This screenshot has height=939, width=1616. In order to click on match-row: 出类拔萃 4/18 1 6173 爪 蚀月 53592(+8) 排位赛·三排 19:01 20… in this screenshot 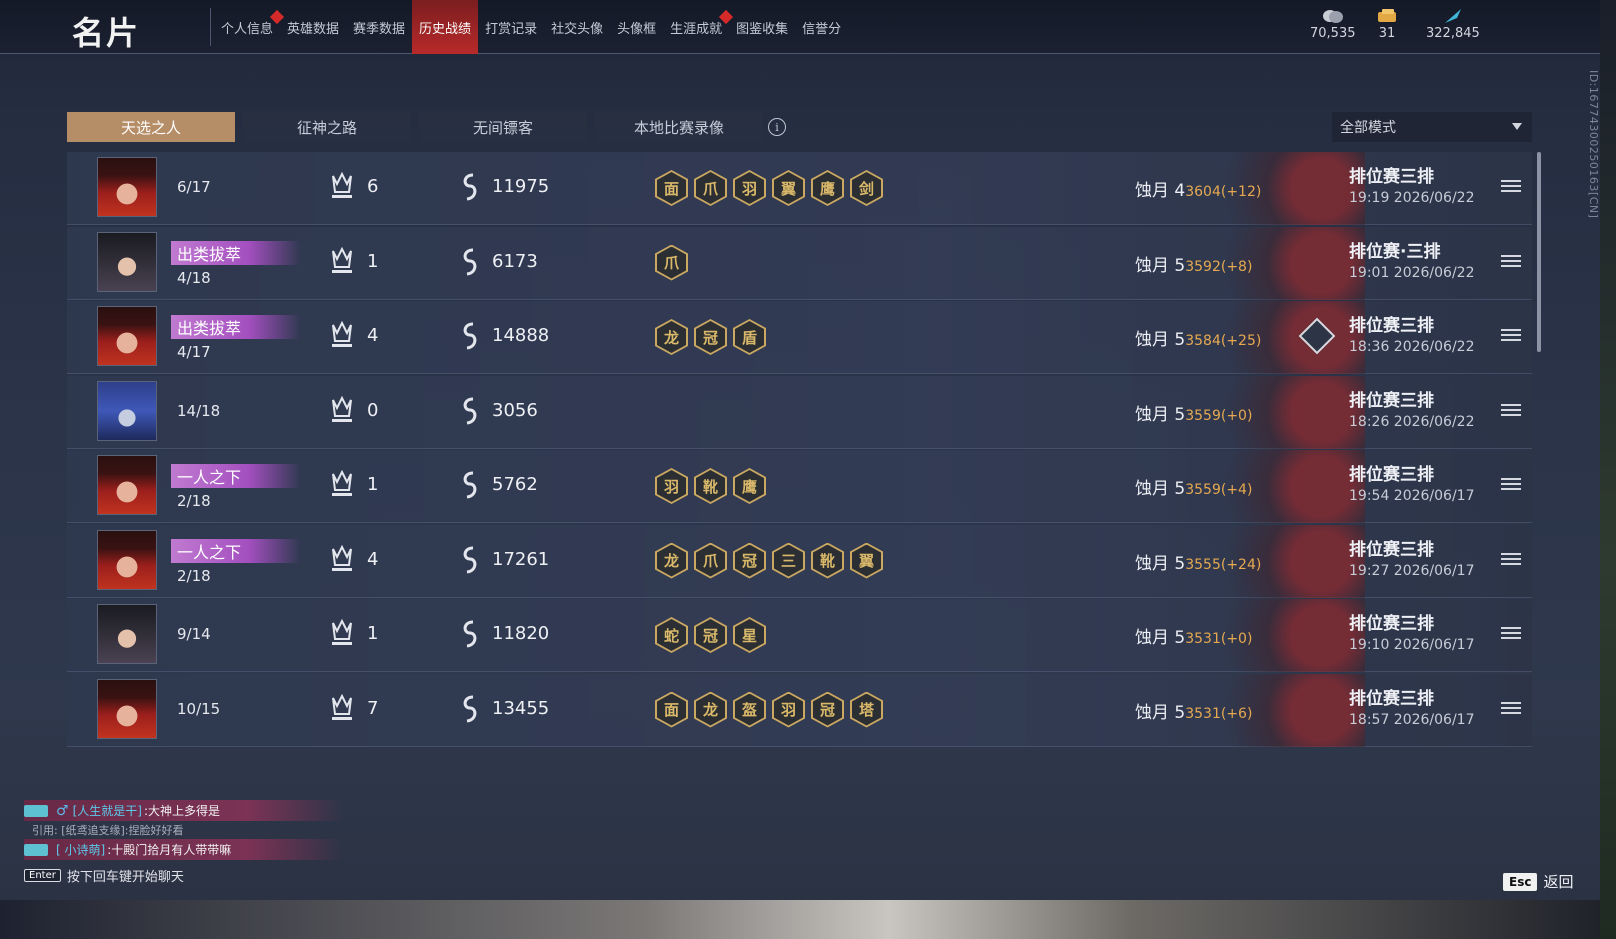, I will do `click(799, 263)`.